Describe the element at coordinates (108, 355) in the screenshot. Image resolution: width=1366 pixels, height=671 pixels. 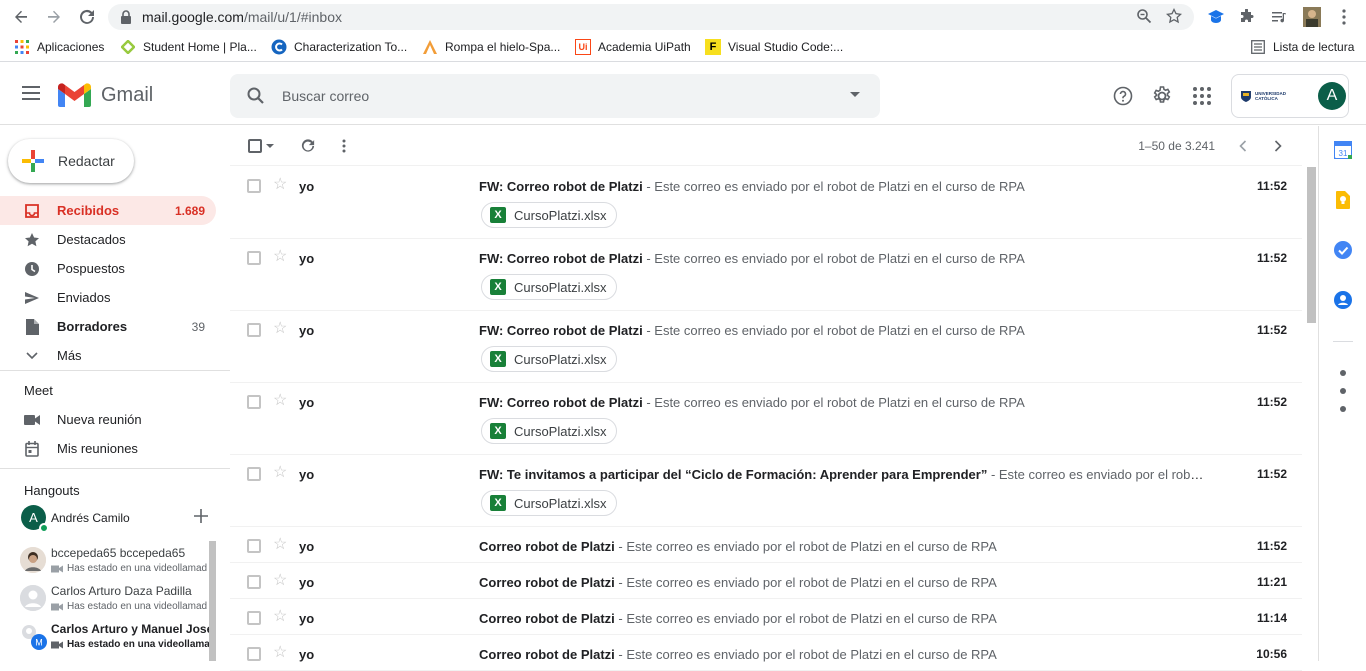
I see `sidebar-item-mas: Más` at that location.